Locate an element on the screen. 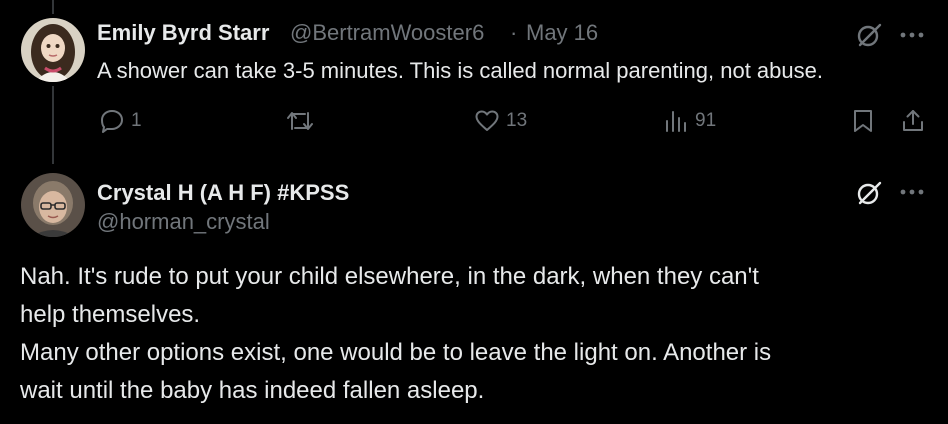  tweet-date: May 16 is located at coordinates (562, 33).